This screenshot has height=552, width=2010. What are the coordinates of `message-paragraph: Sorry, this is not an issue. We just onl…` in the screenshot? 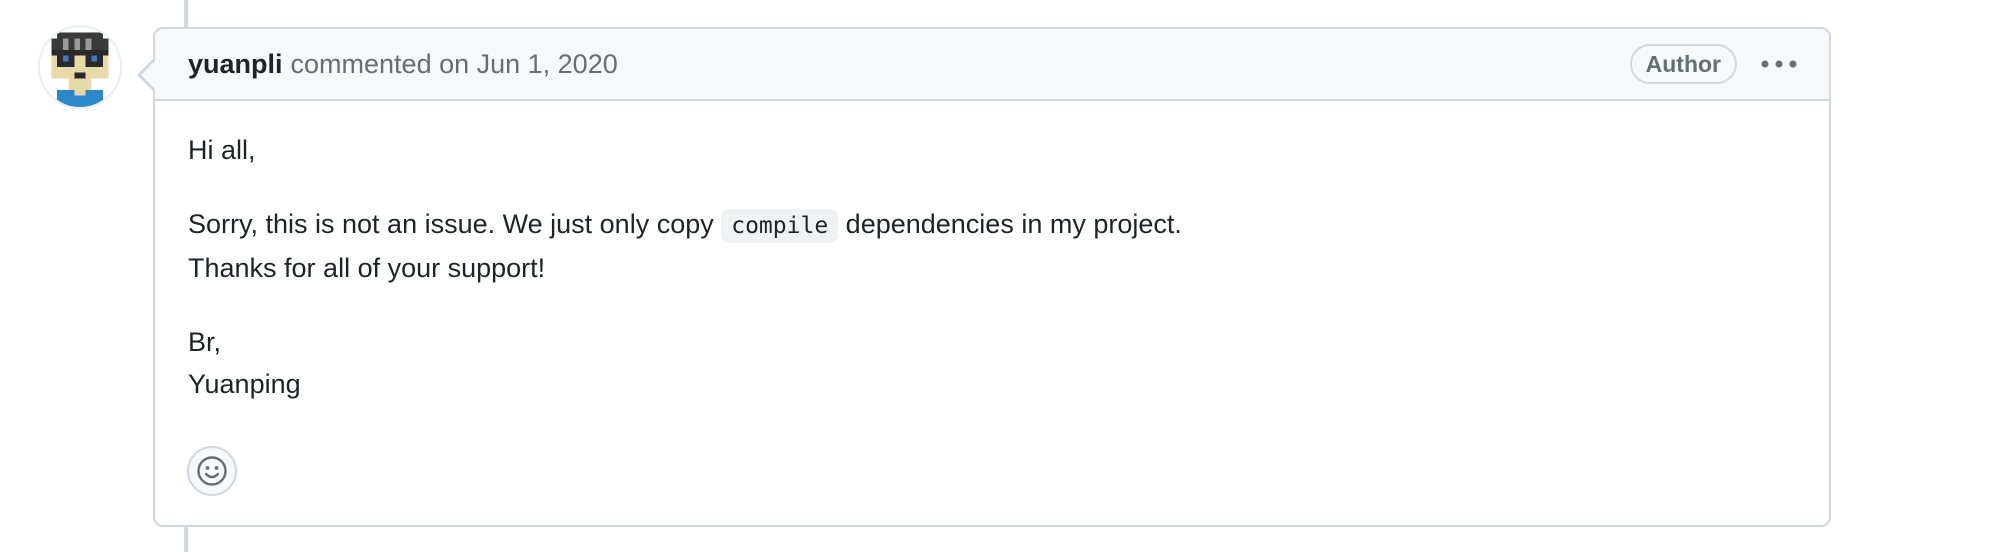 It's located at (1008, 246).